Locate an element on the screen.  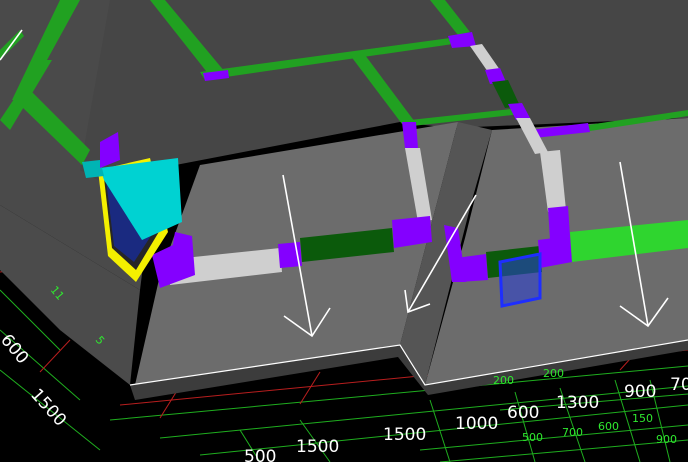
dim-label: 70 is located at coordinates (679, 385).